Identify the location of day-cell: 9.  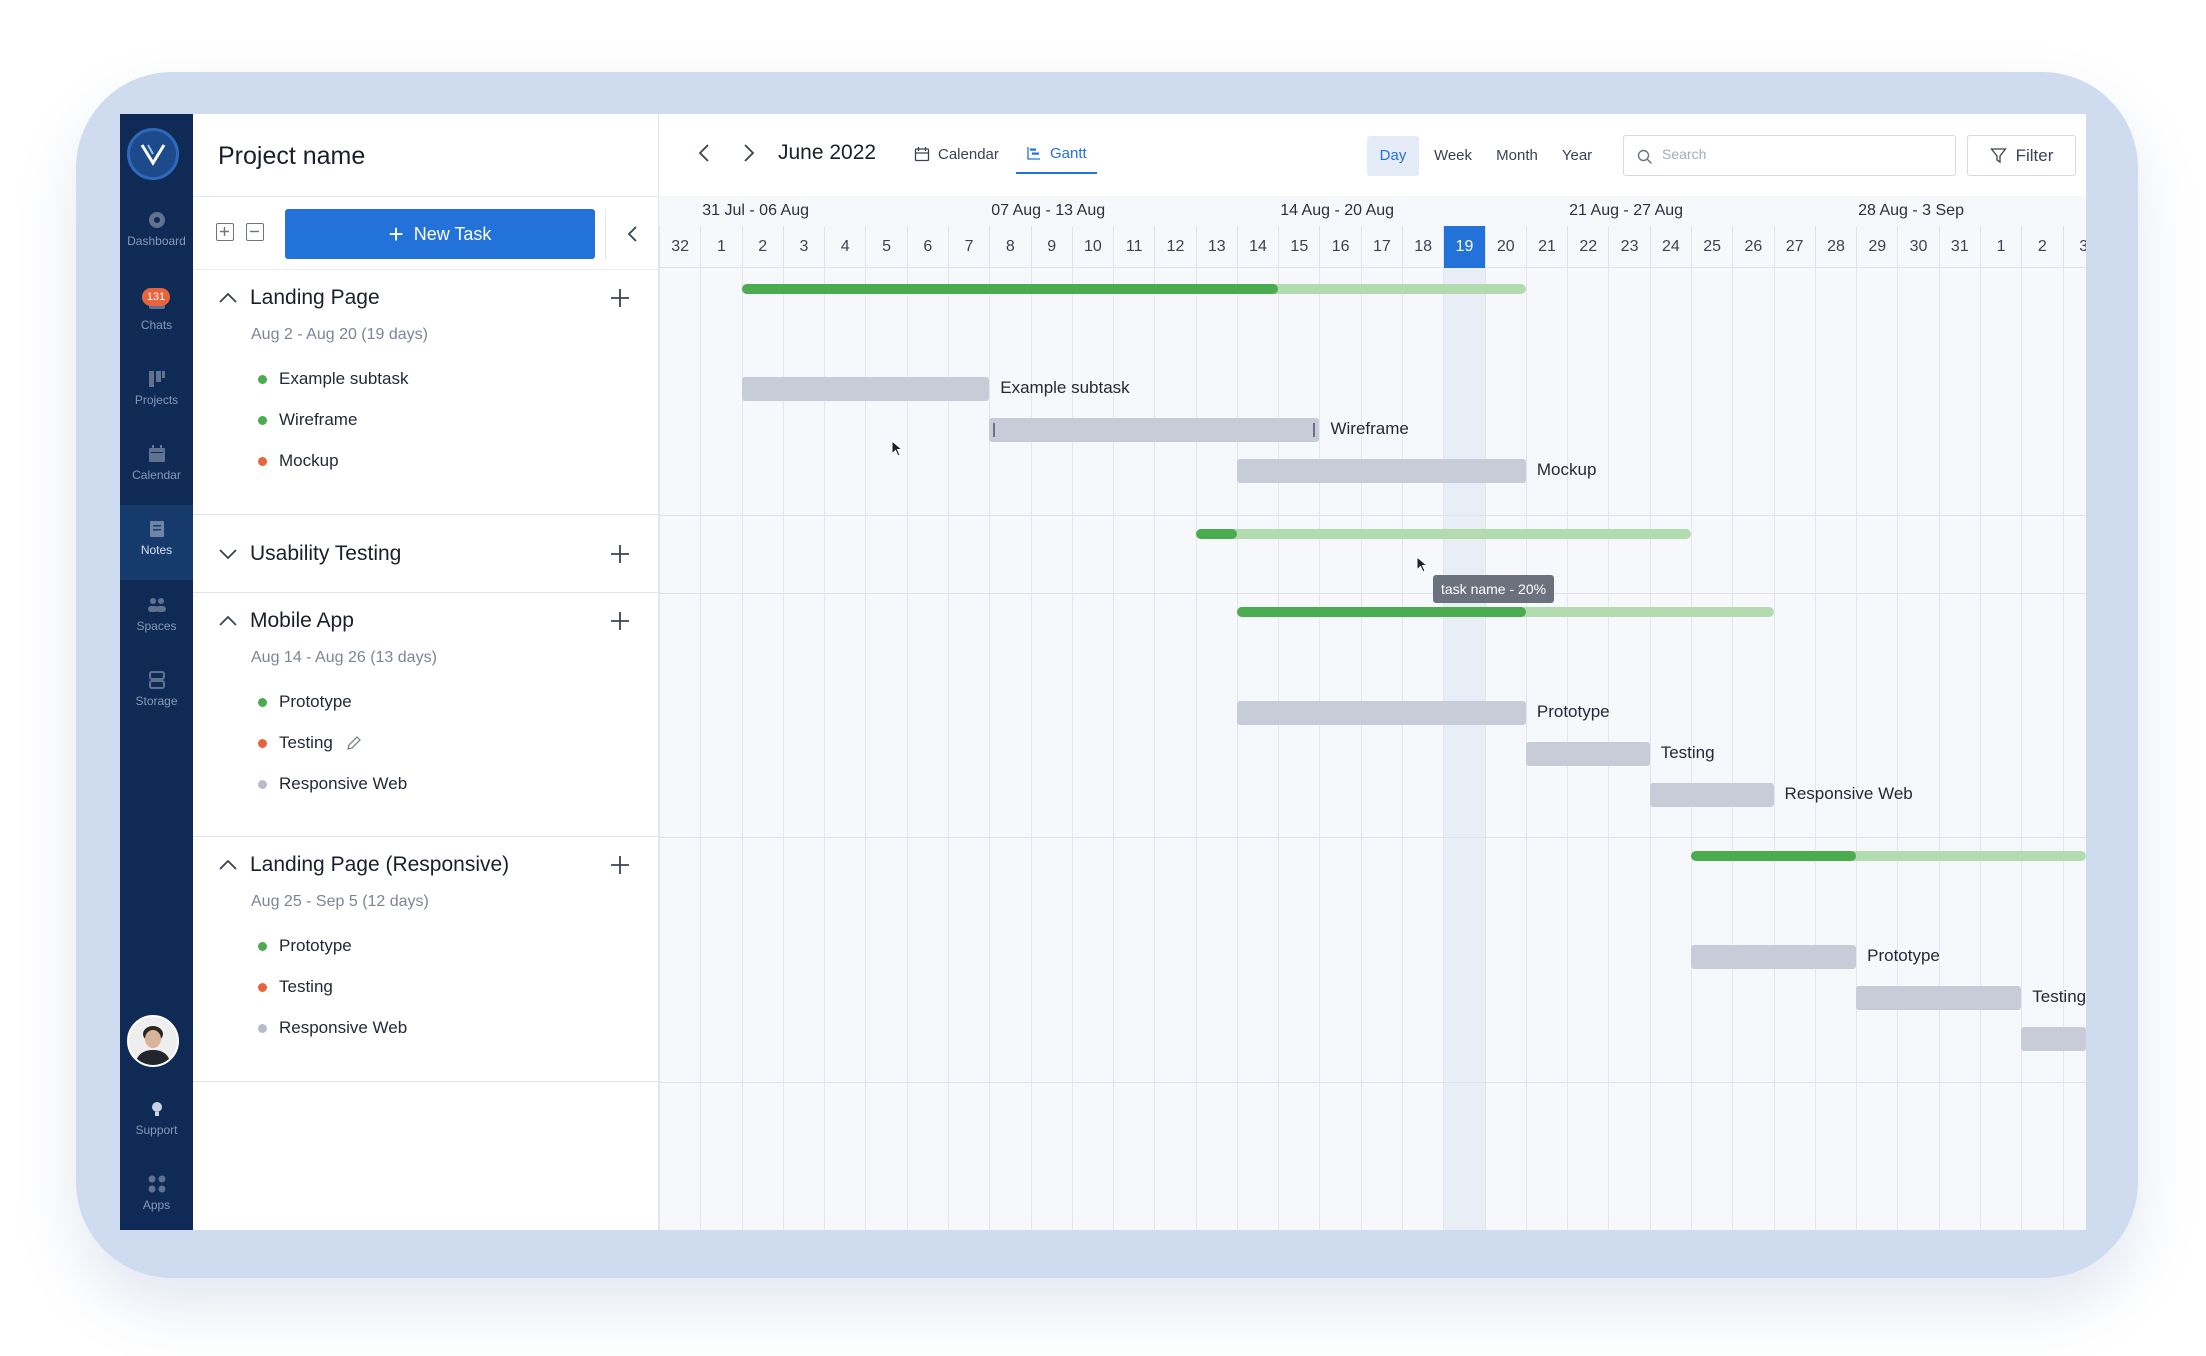
(1051, 247).